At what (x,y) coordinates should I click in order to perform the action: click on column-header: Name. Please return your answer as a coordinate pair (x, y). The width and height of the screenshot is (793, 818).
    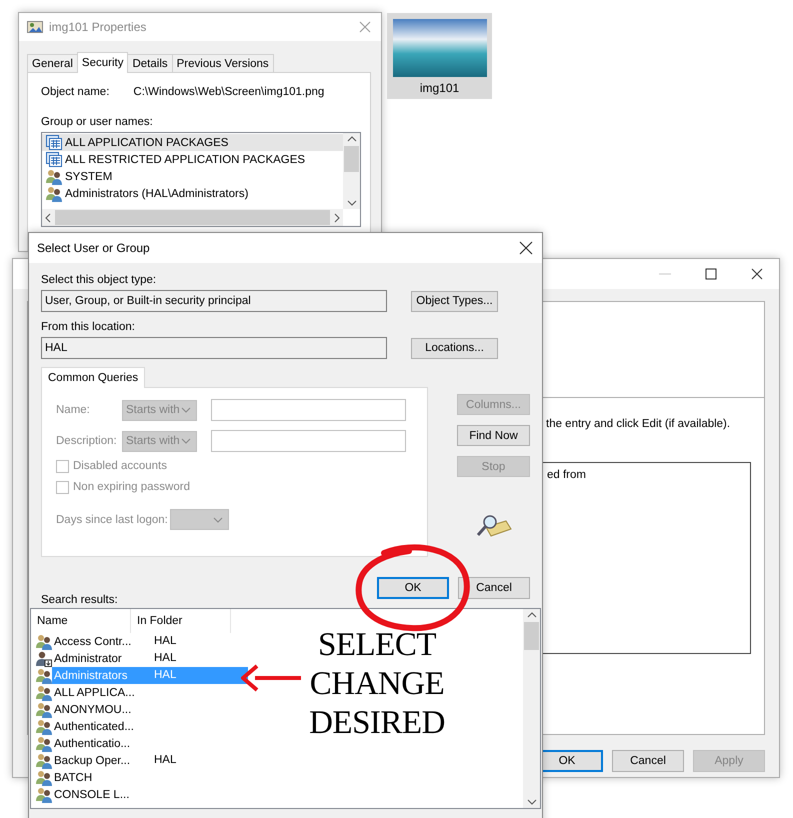
    Looking at the image, I should click on (81, 621).